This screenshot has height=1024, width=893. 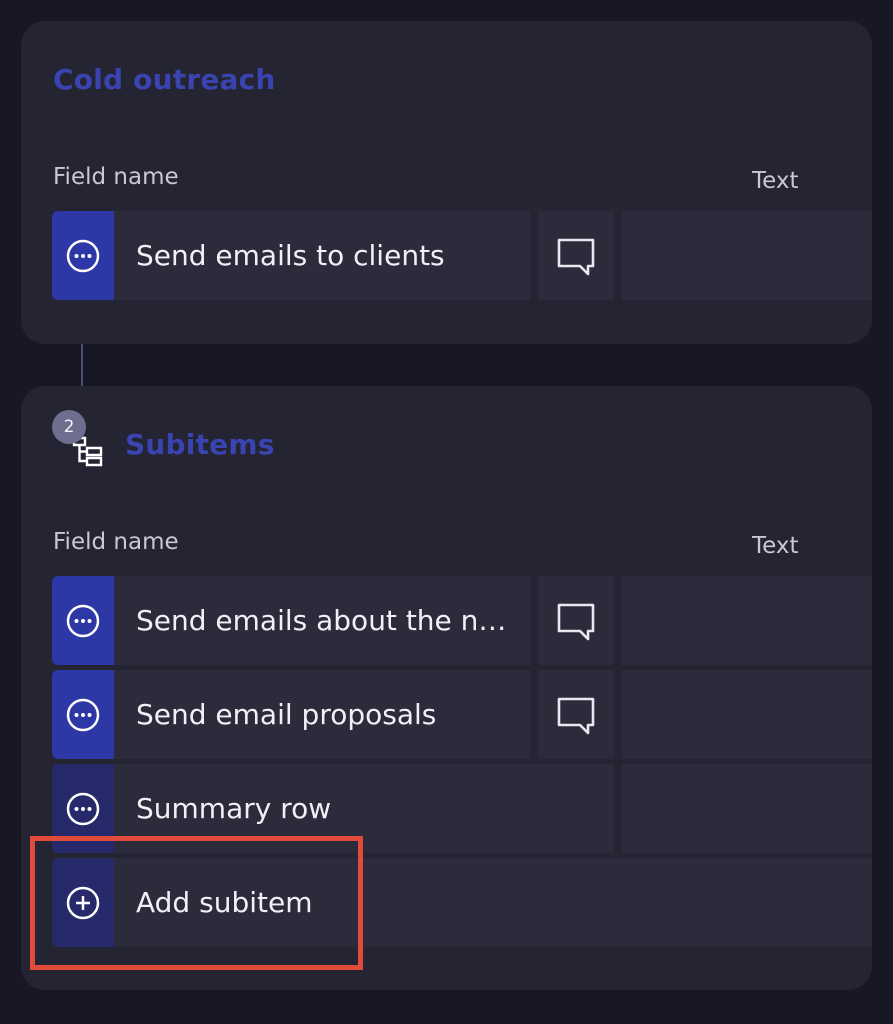 I want to click on subitem-name-cell: Send email proposals, so click(x=322, y=714).